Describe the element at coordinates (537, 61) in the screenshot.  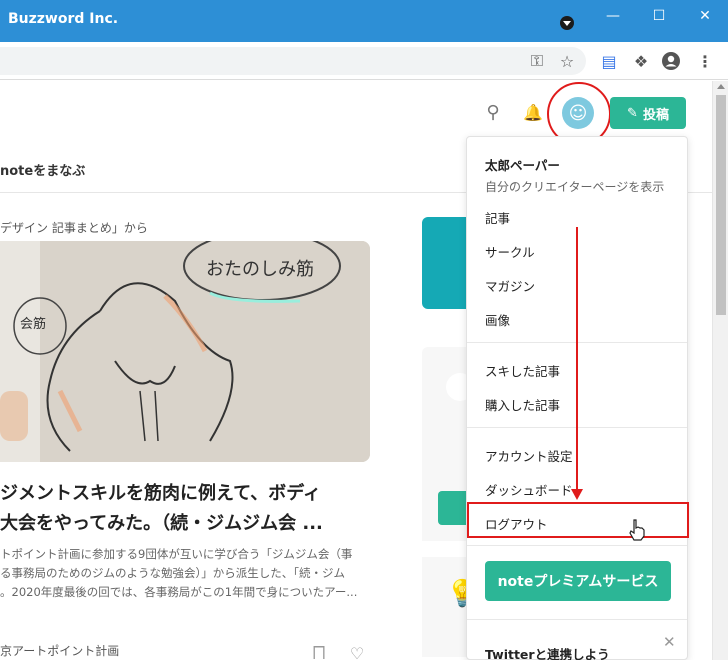
I see `key-icon: ⚿` at that location.